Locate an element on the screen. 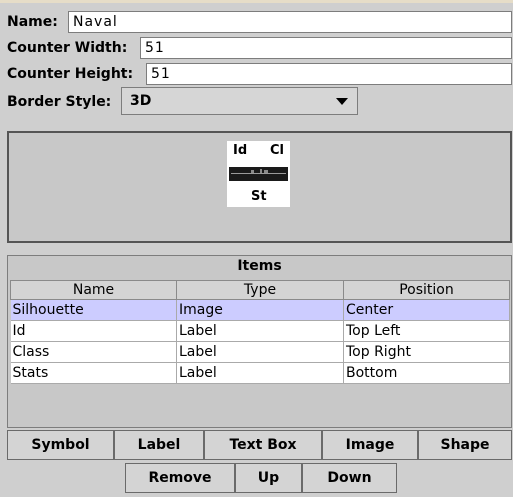 The width and height of the screenshot is (513, 497). remove-button: Remove is located at coordinates (180, 478).